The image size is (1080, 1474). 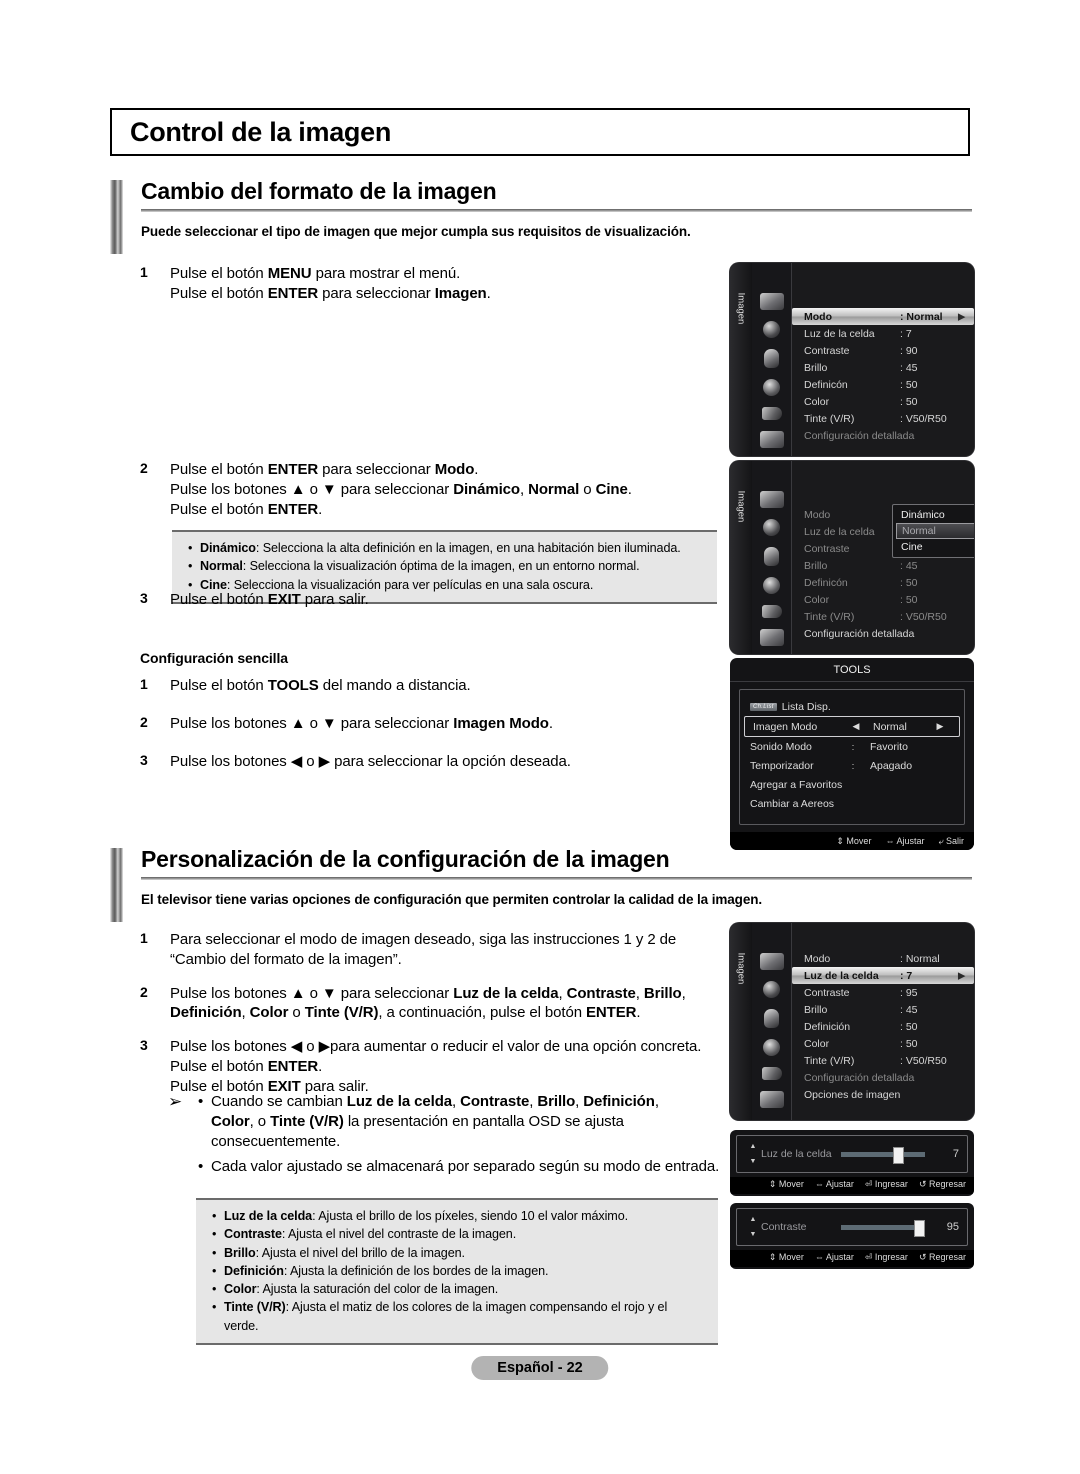 I want to click on footer-ingresar: ⏎ Ingresar, so click(x=886, y=1257).